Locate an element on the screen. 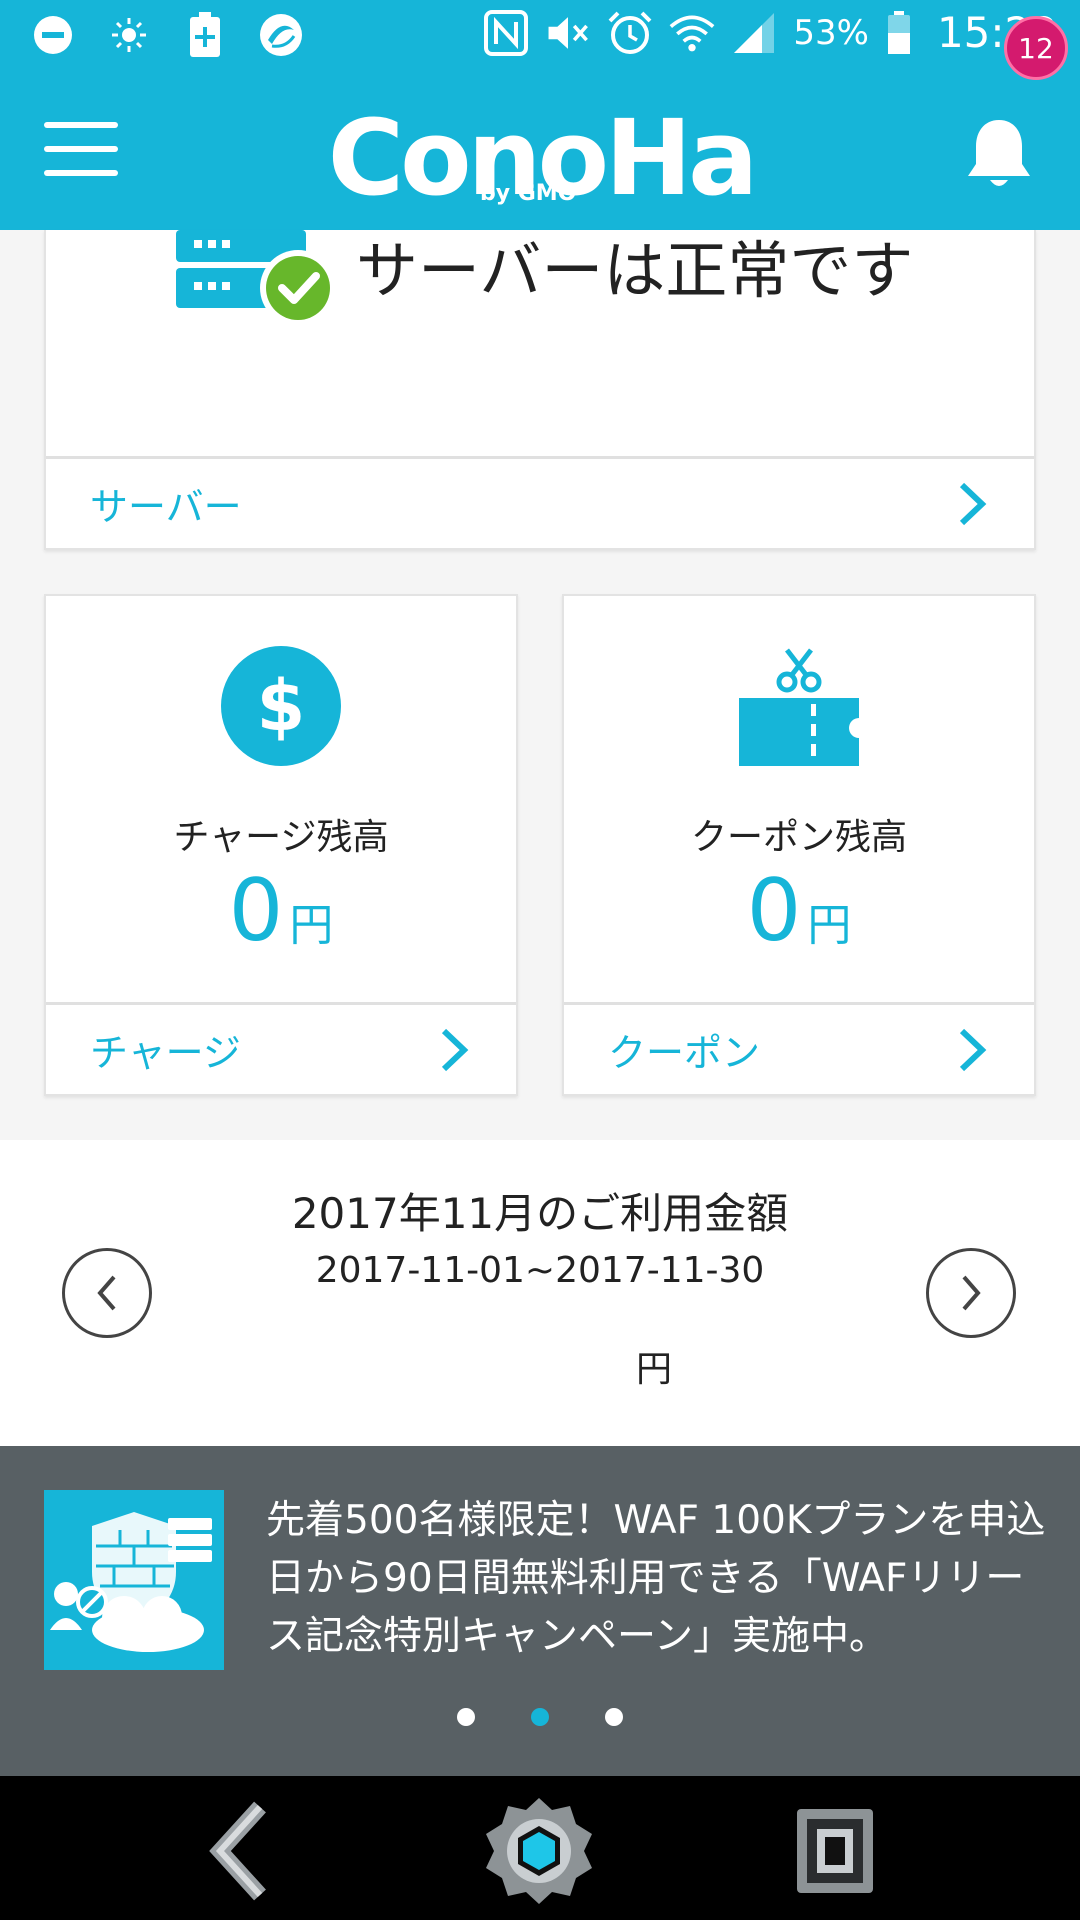  signal-icon is located at coordinates (754, 33).